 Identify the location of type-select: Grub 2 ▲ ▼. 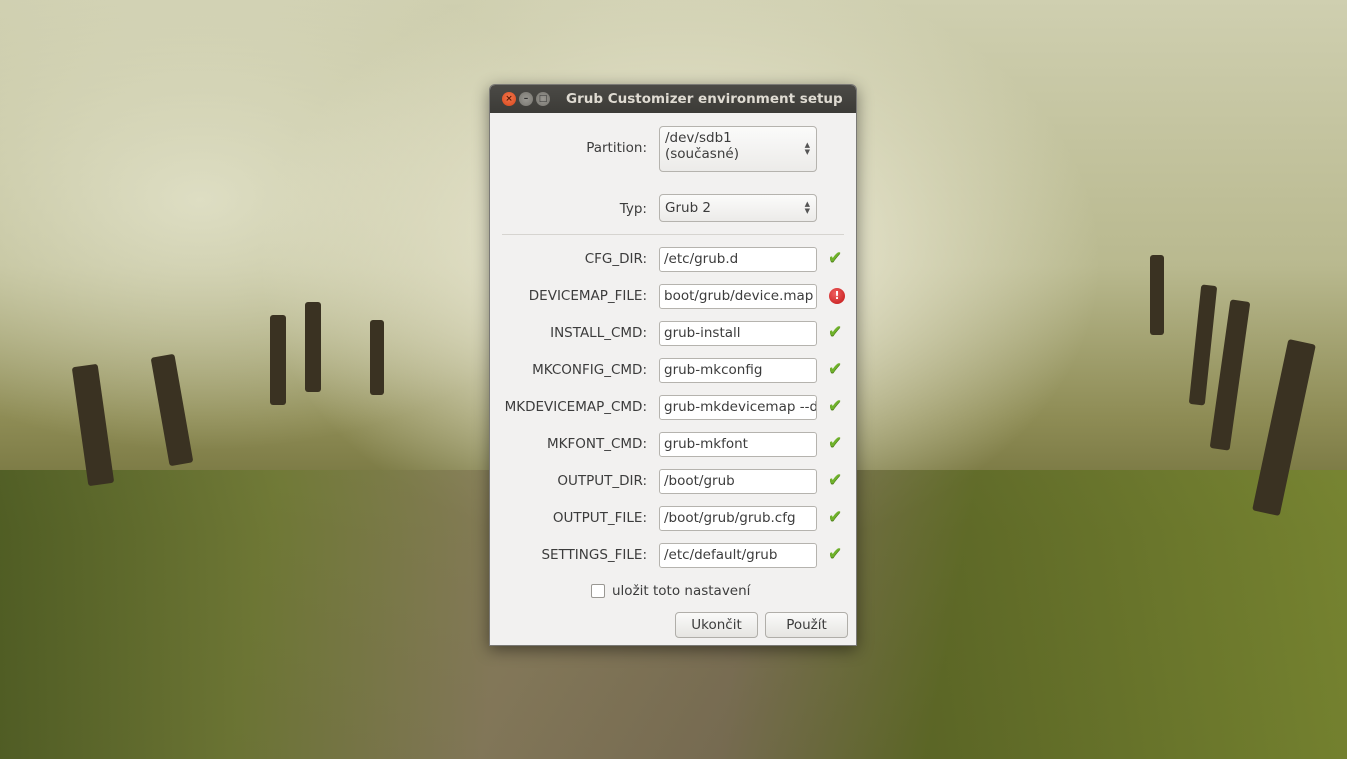
(738, 208).